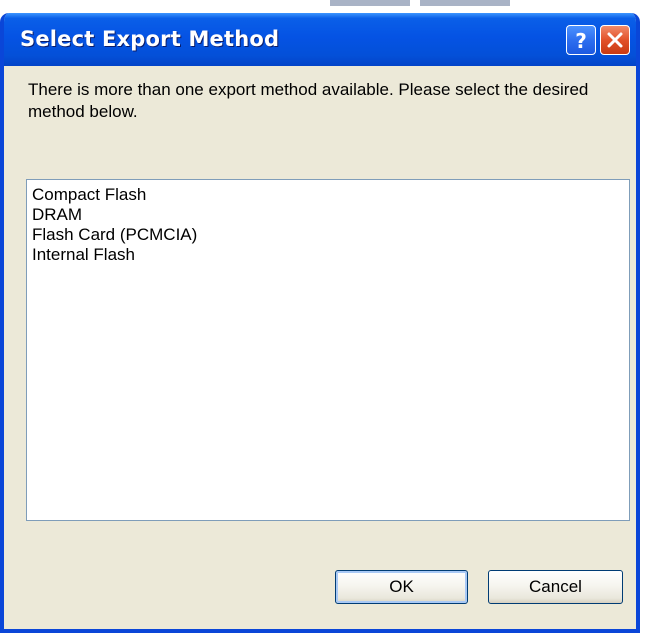 The image size is (647, 633). Describe the element at coordinates (401, 587) in the screenshot. I see `ok-button: OK` at that location.